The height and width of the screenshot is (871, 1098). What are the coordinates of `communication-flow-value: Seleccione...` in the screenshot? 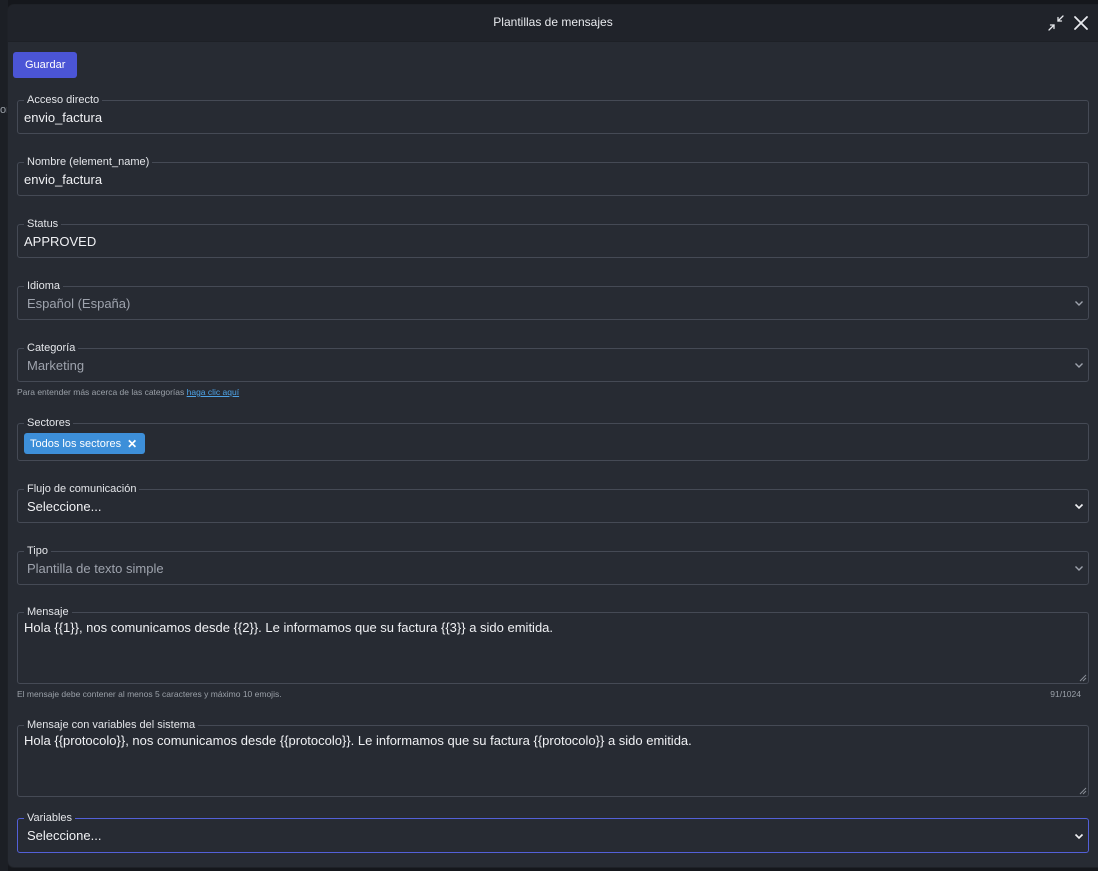 It's located at (64, 506).